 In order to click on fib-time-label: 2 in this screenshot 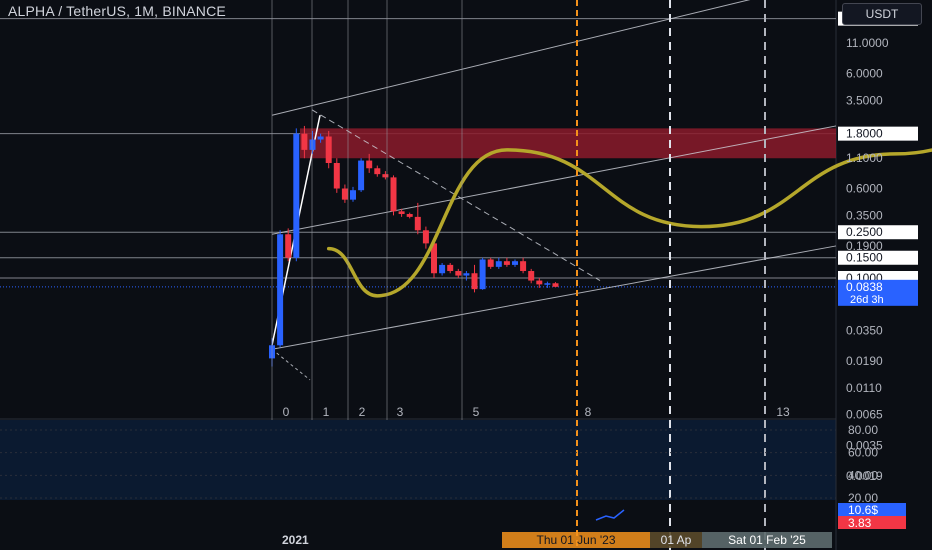, I will do `click(362, 412)`.